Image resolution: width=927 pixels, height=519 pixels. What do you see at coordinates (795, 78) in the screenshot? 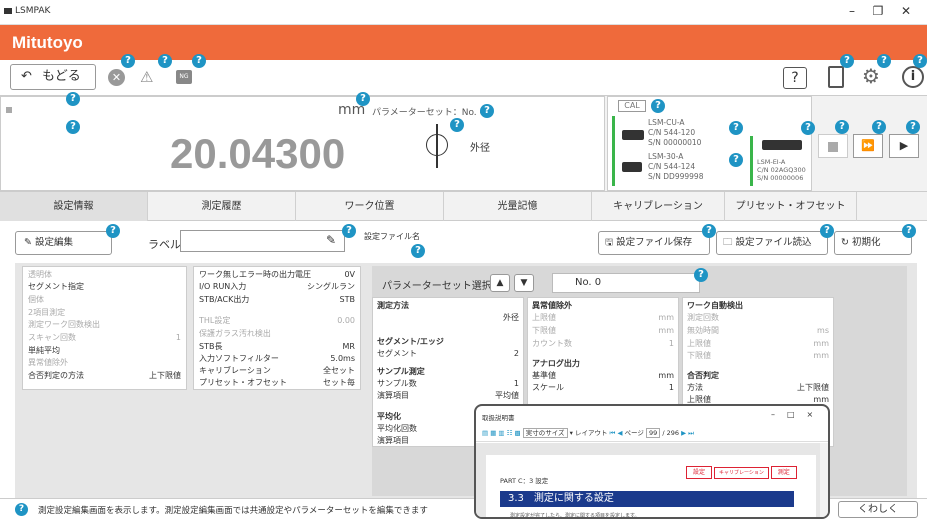
I see `help-button: ?` at bounding box center [795, 78].